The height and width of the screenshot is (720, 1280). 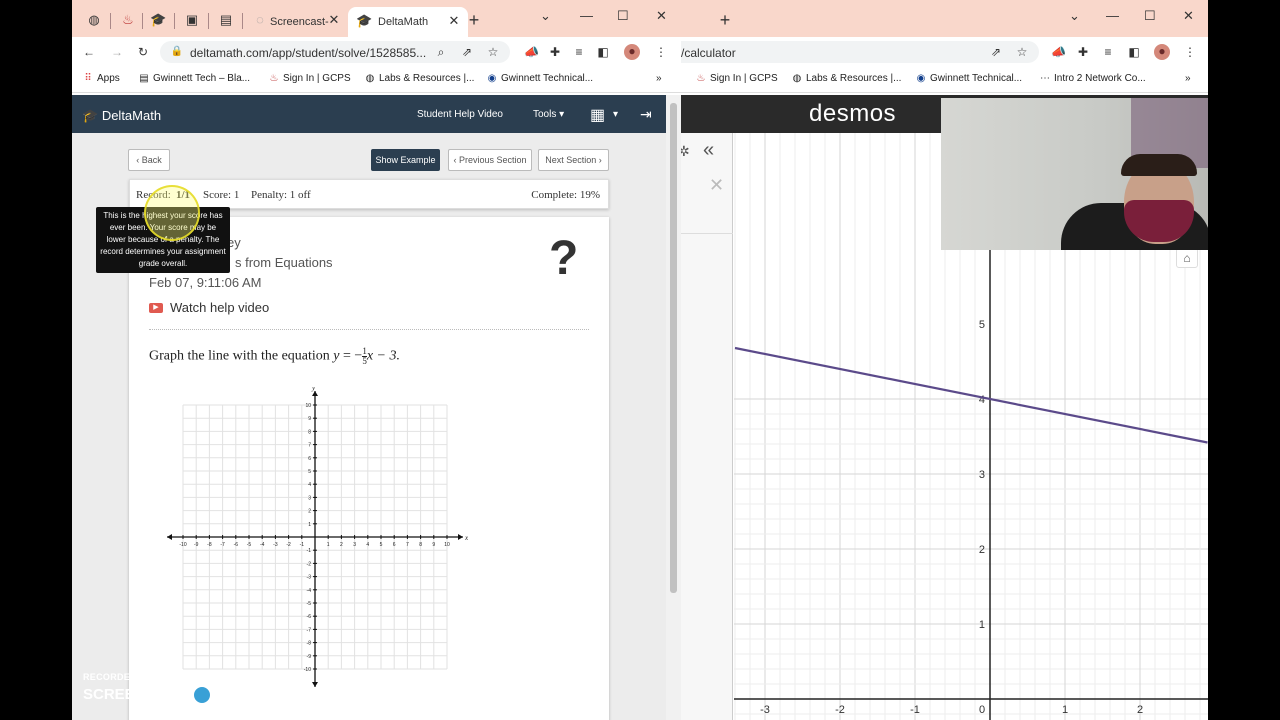 What do you see at coordinates (685, 151) in the screenshot?
I see `settings-gear-icon: ✲` at bounding box center [685, 151].